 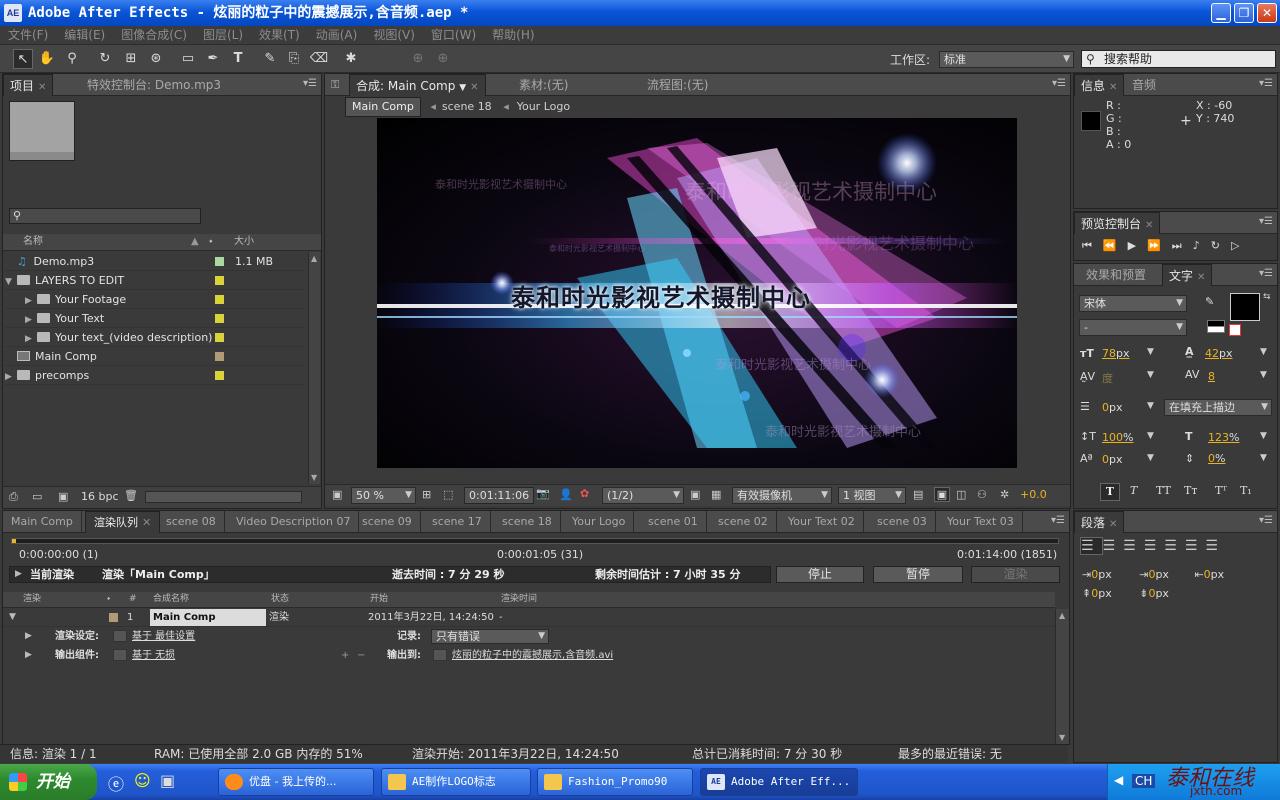 I want to click on list-item: ▶ Your text_(video description), so click(x=155, y=337).